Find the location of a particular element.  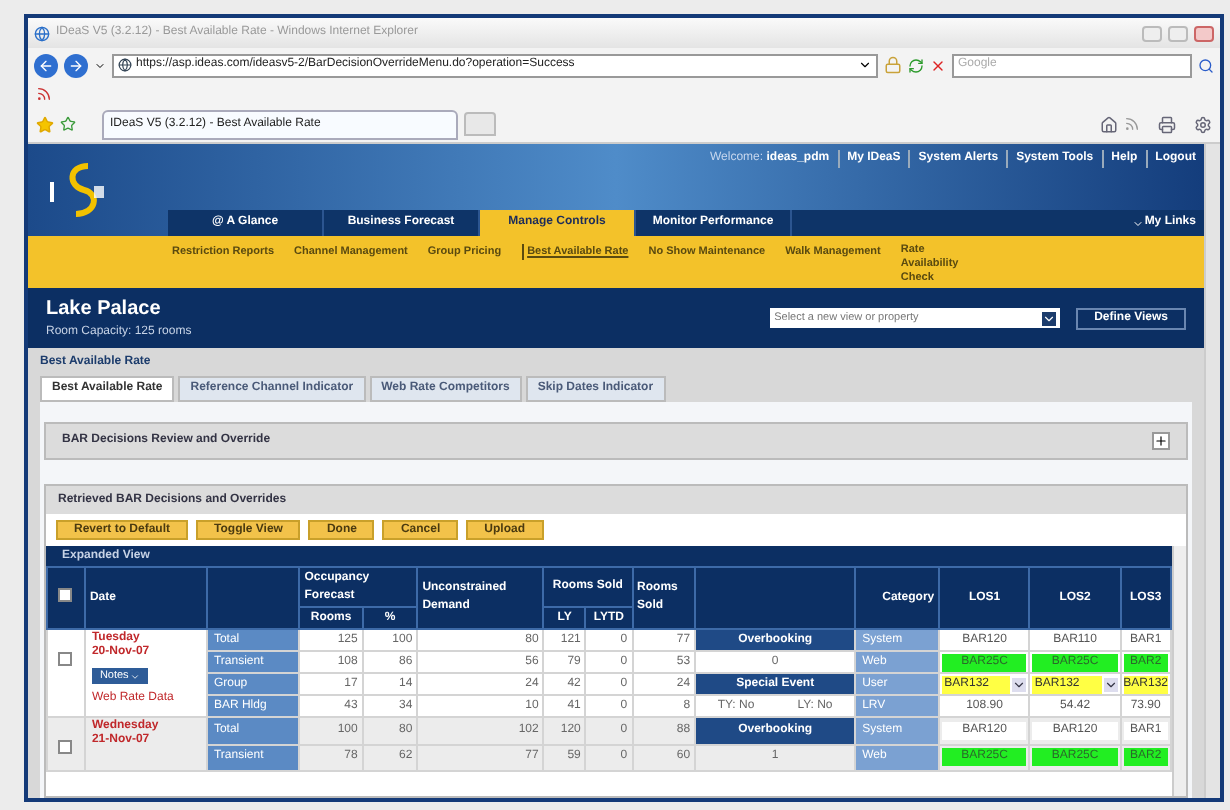

back-arrow-icon is located at coordinates (46, 65).